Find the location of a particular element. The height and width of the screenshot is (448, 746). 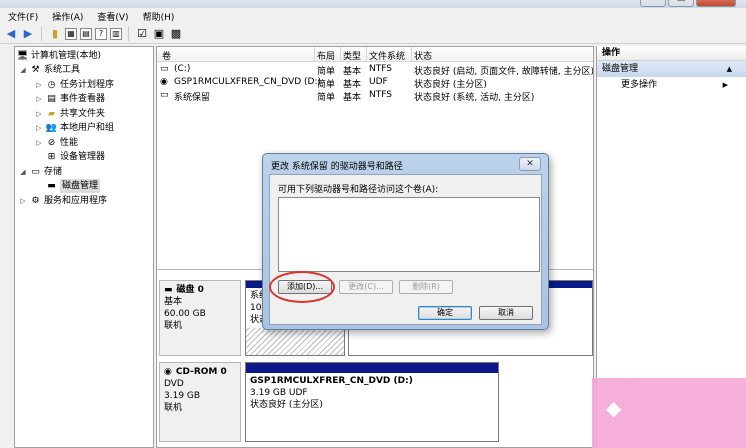

back-arrow-icon: ◀ is located at coordinates (11, 34).